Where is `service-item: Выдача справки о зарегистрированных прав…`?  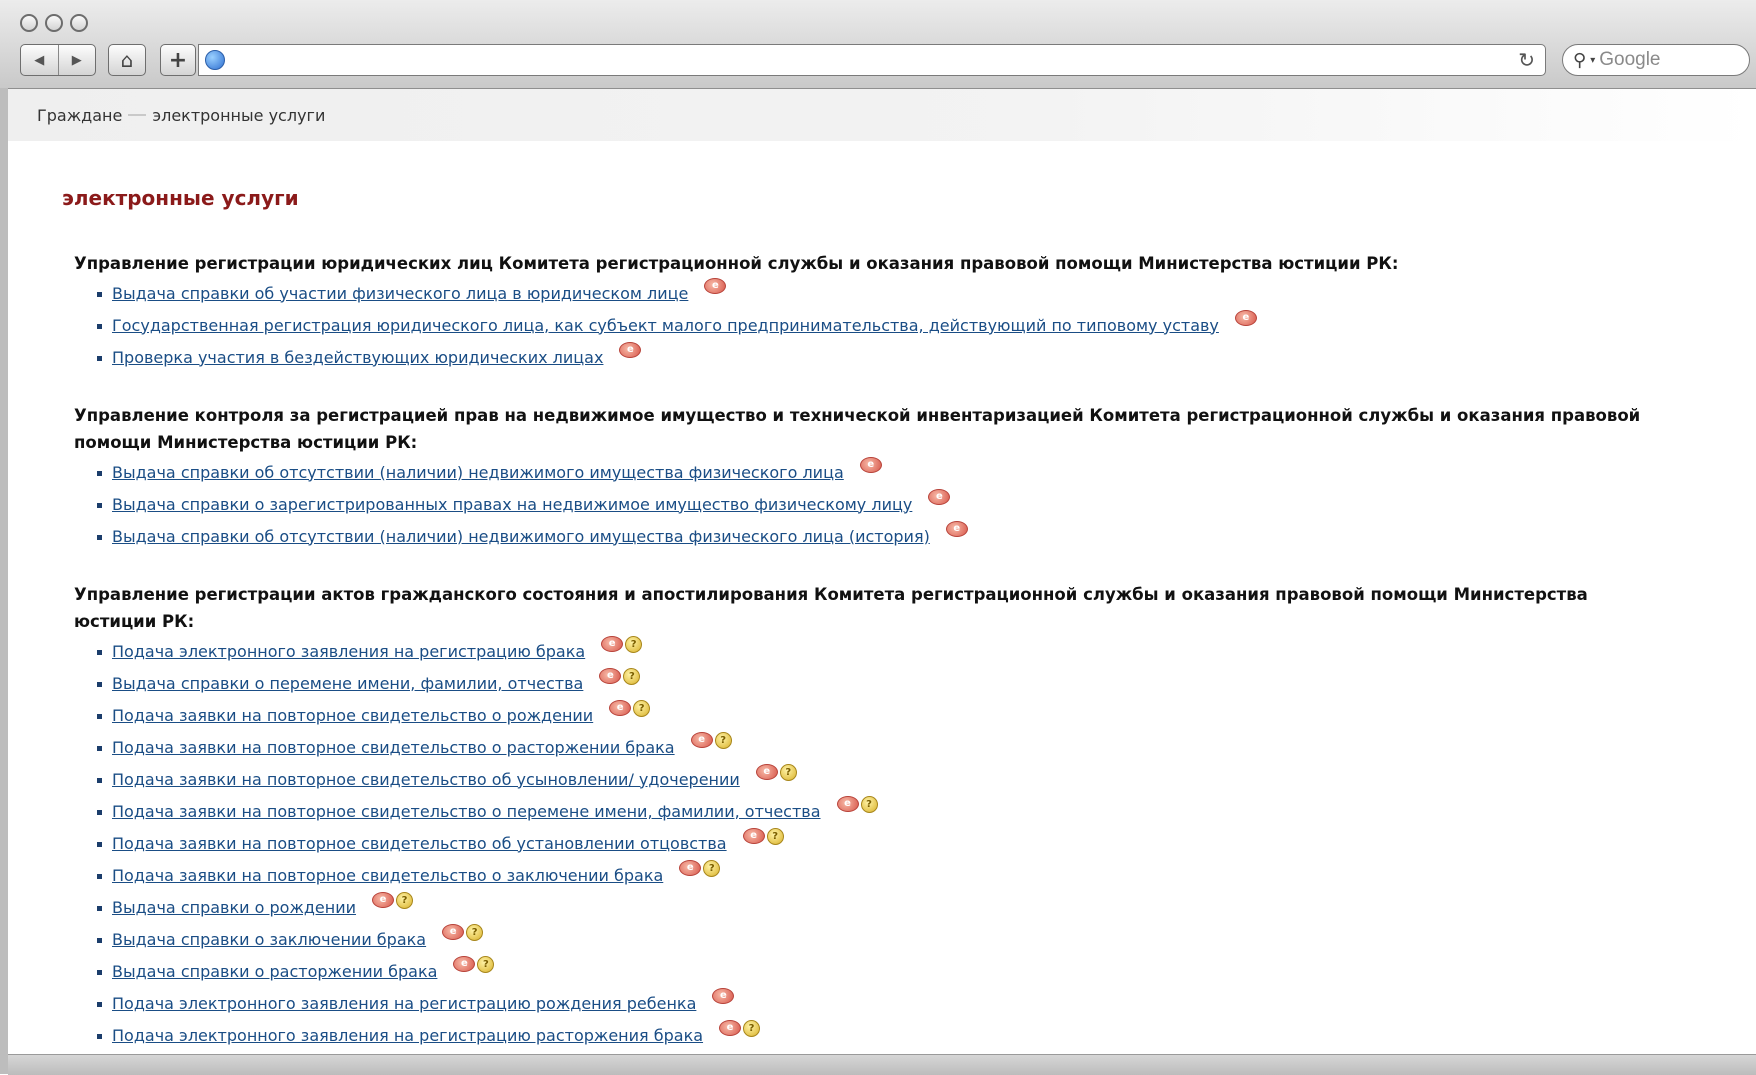 service-item: Выдача справки о зарегистрированных прав… is located at coordinates (874, 504).